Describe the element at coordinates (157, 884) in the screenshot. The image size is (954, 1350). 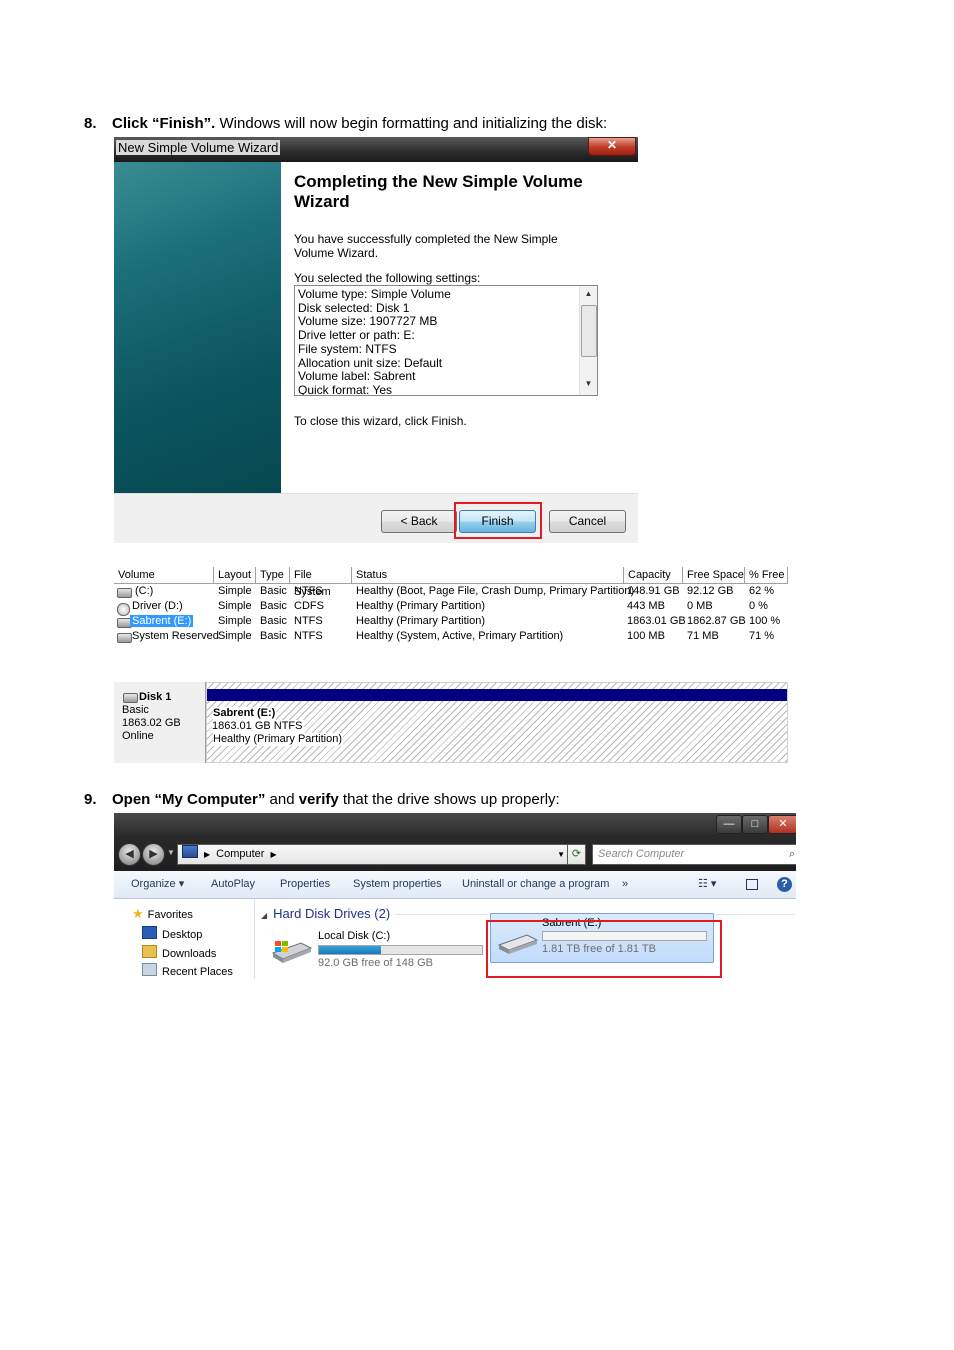
I see `organize-menu: Organize ▾` at that location.